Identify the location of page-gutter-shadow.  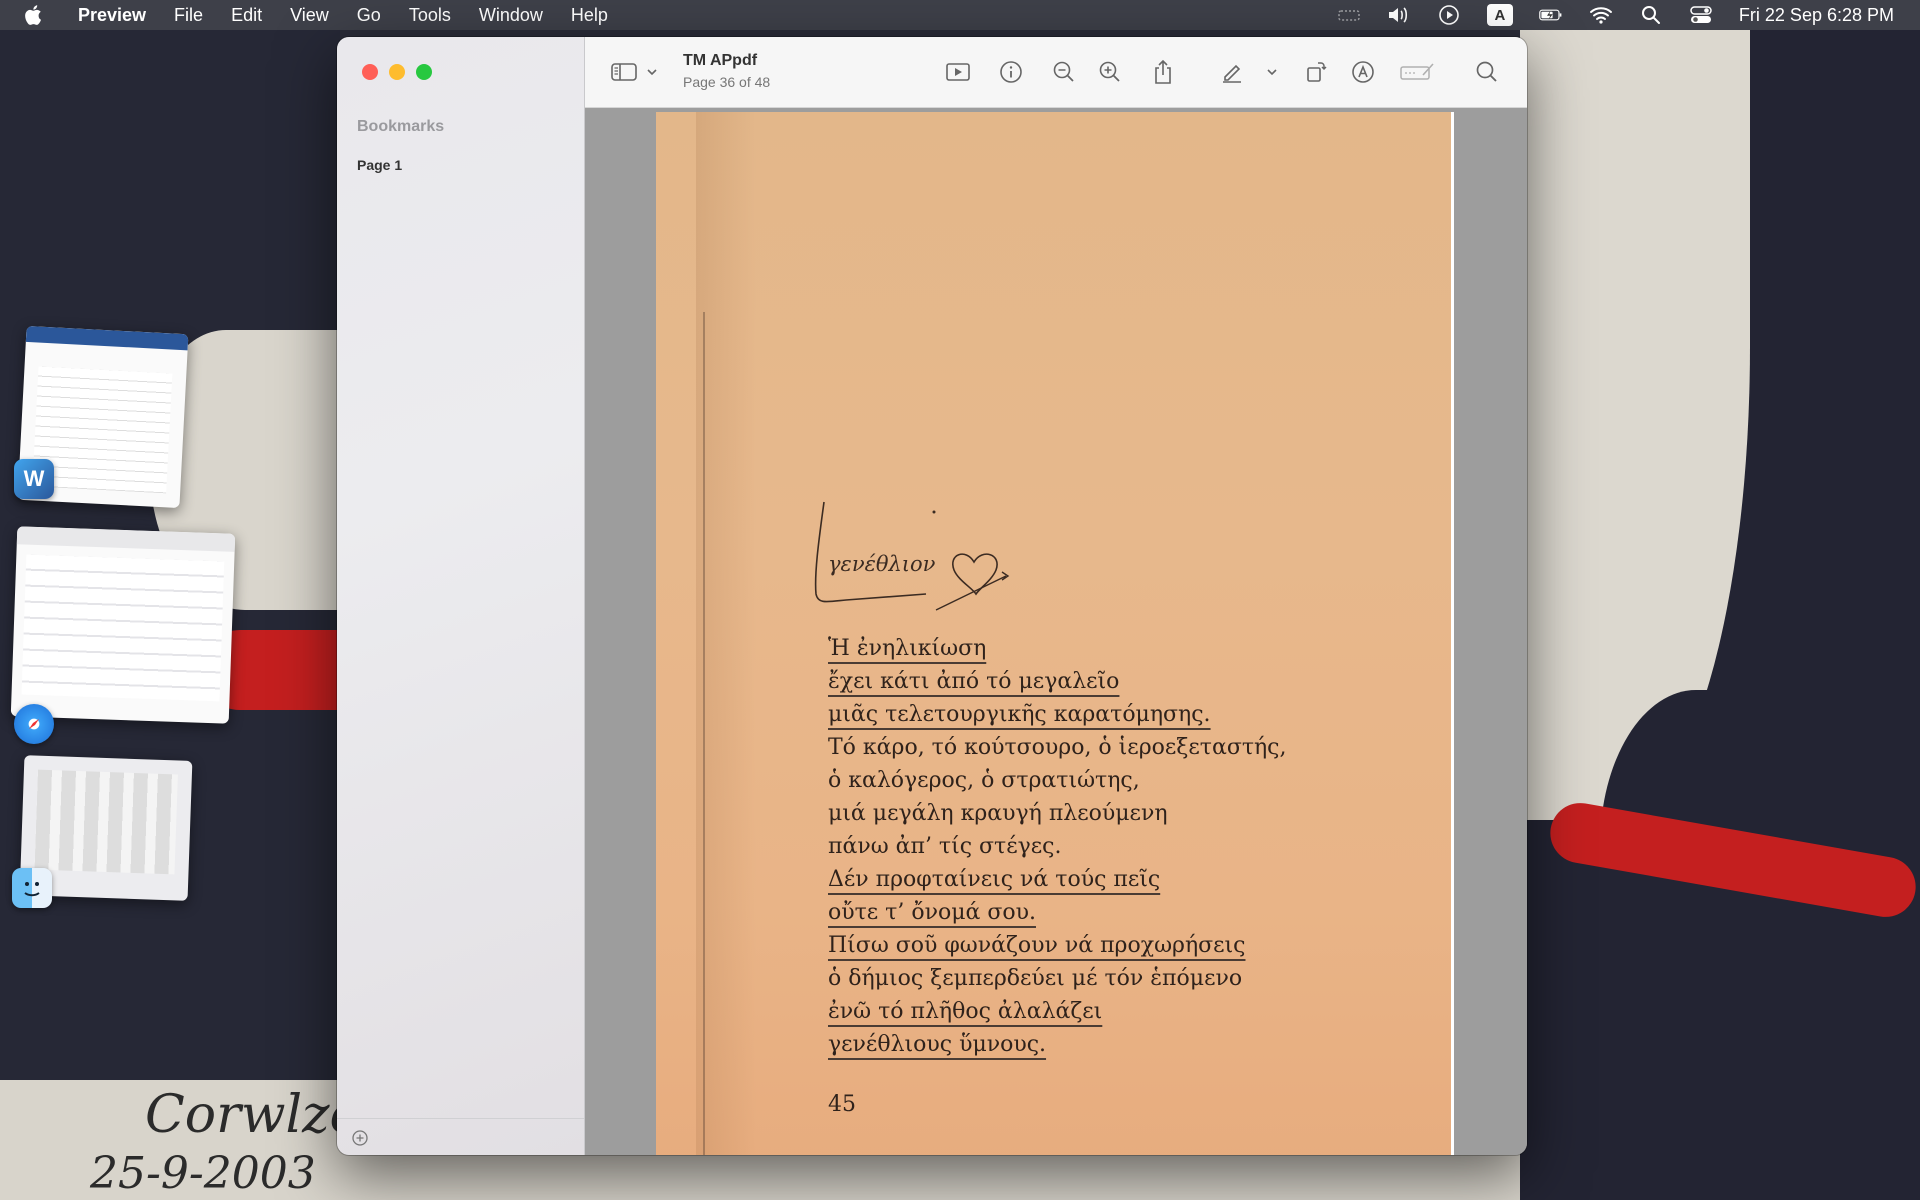
(726, 633).